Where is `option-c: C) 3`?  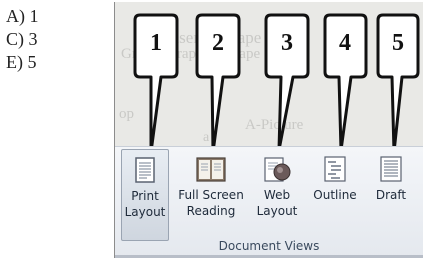
option-c: C) 3 is located at coordinates (22, 39).